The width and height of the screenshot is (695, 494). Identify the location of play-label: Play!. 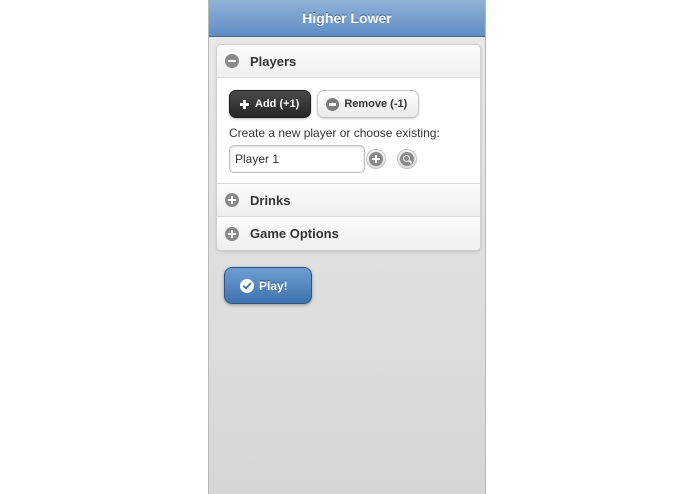
(273, 285).